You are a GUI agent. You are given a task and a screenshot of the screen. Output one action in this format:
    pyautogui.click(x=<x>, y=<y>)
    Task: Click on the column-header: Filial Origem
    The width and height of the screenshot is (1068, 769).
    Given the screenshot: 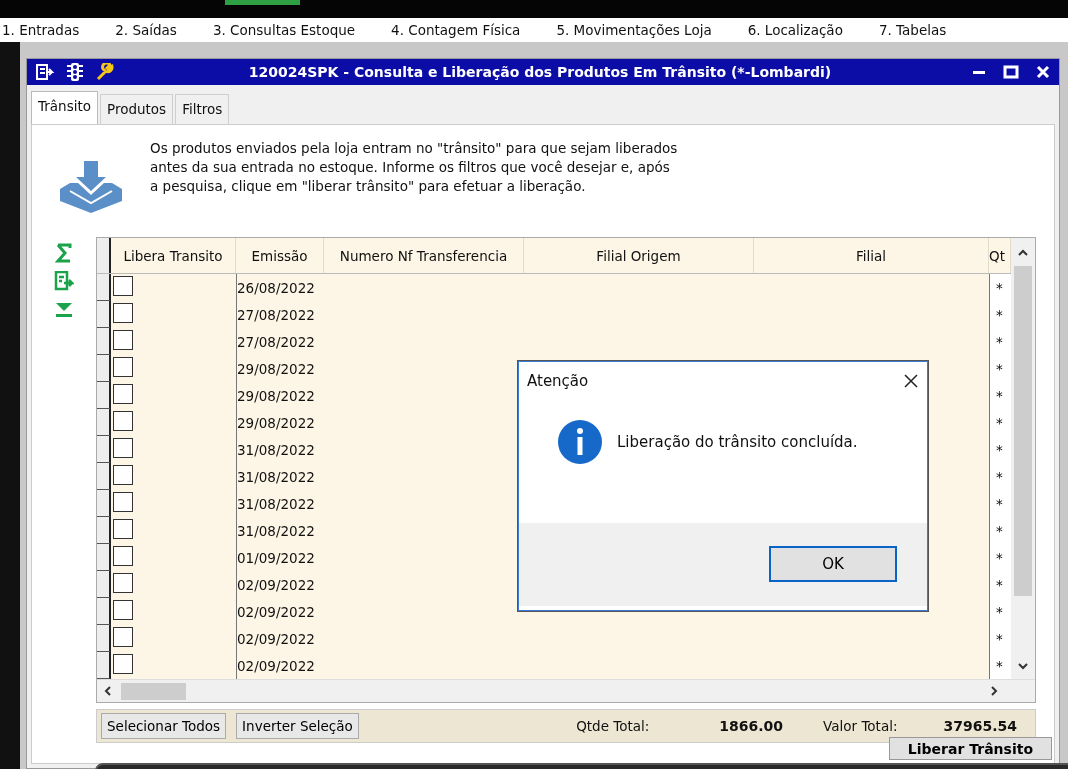 What is the action you would take?
    pyautogui.click(x=639, y=256)
    